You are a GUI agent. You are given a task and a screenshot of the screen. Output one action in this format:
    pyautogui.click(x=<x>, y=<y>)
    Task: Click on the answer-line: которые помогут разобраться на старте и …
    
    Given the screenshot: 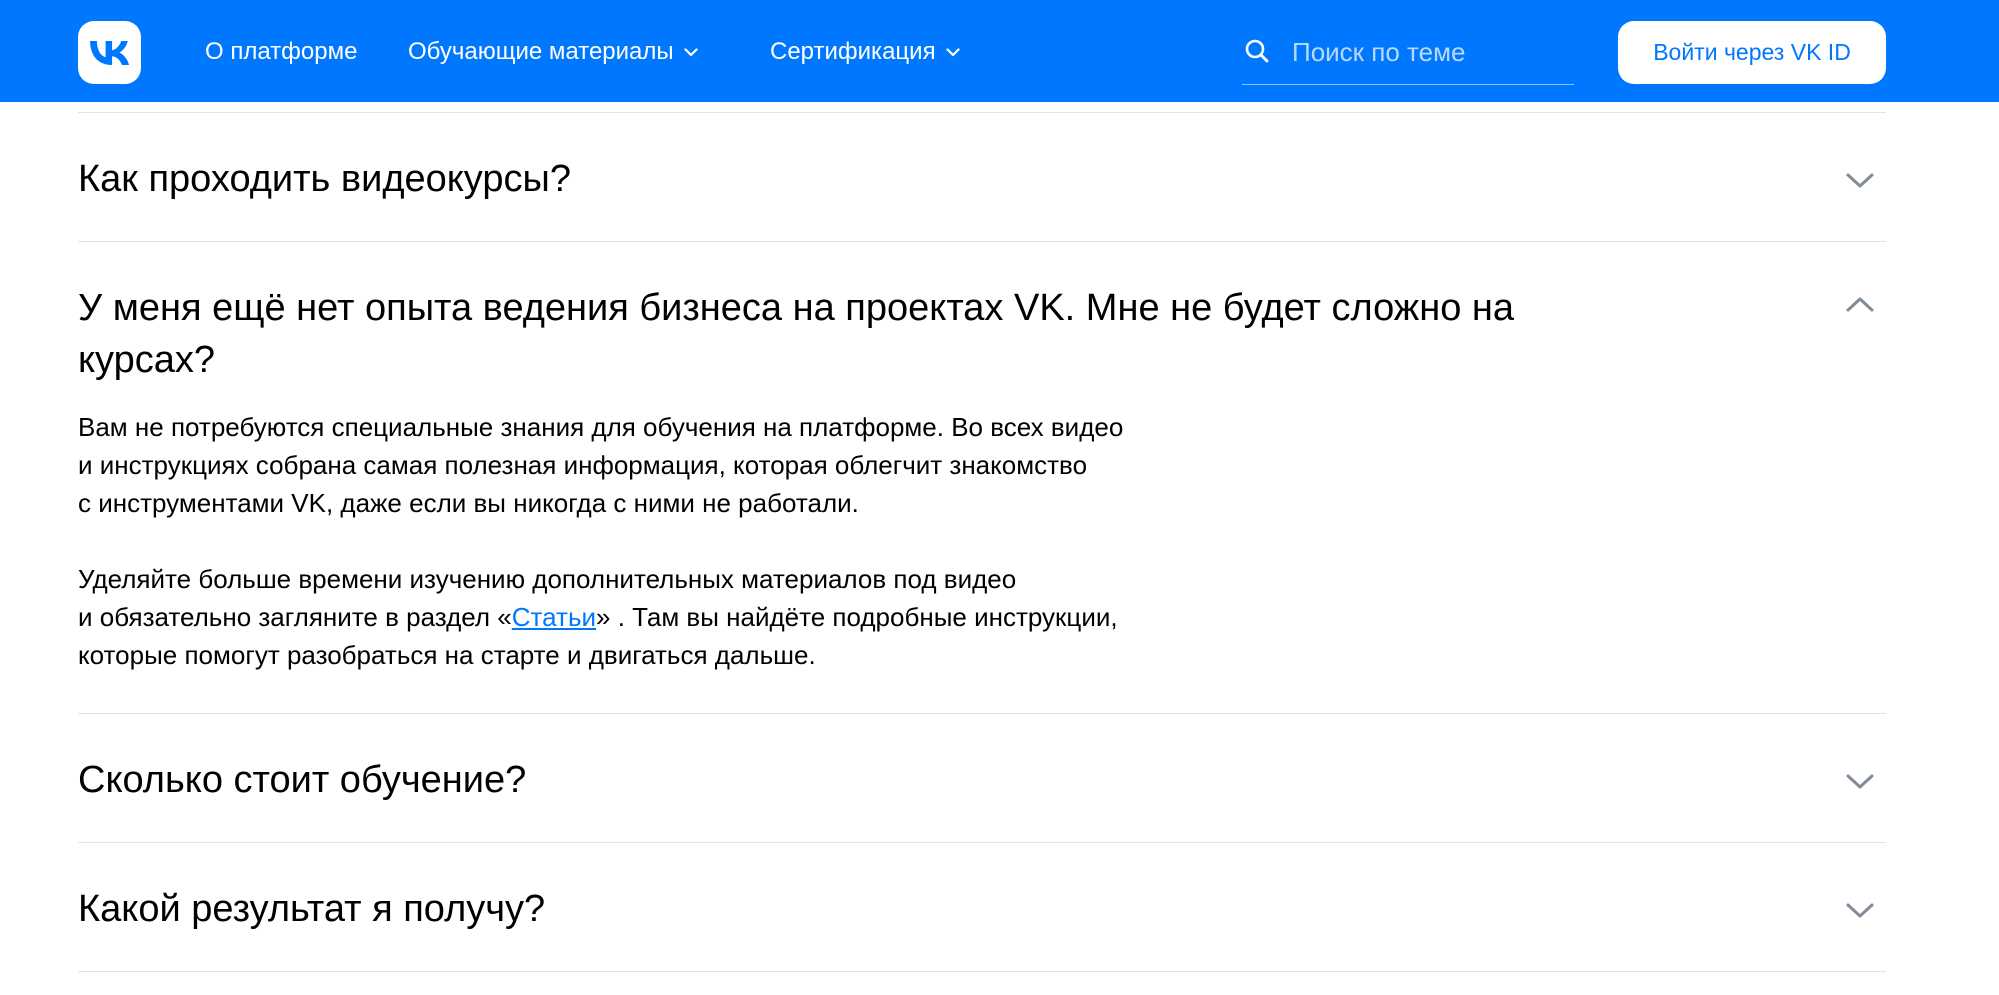 What is the action you would take?
    pyautogui.click(x=447, y=655)
    